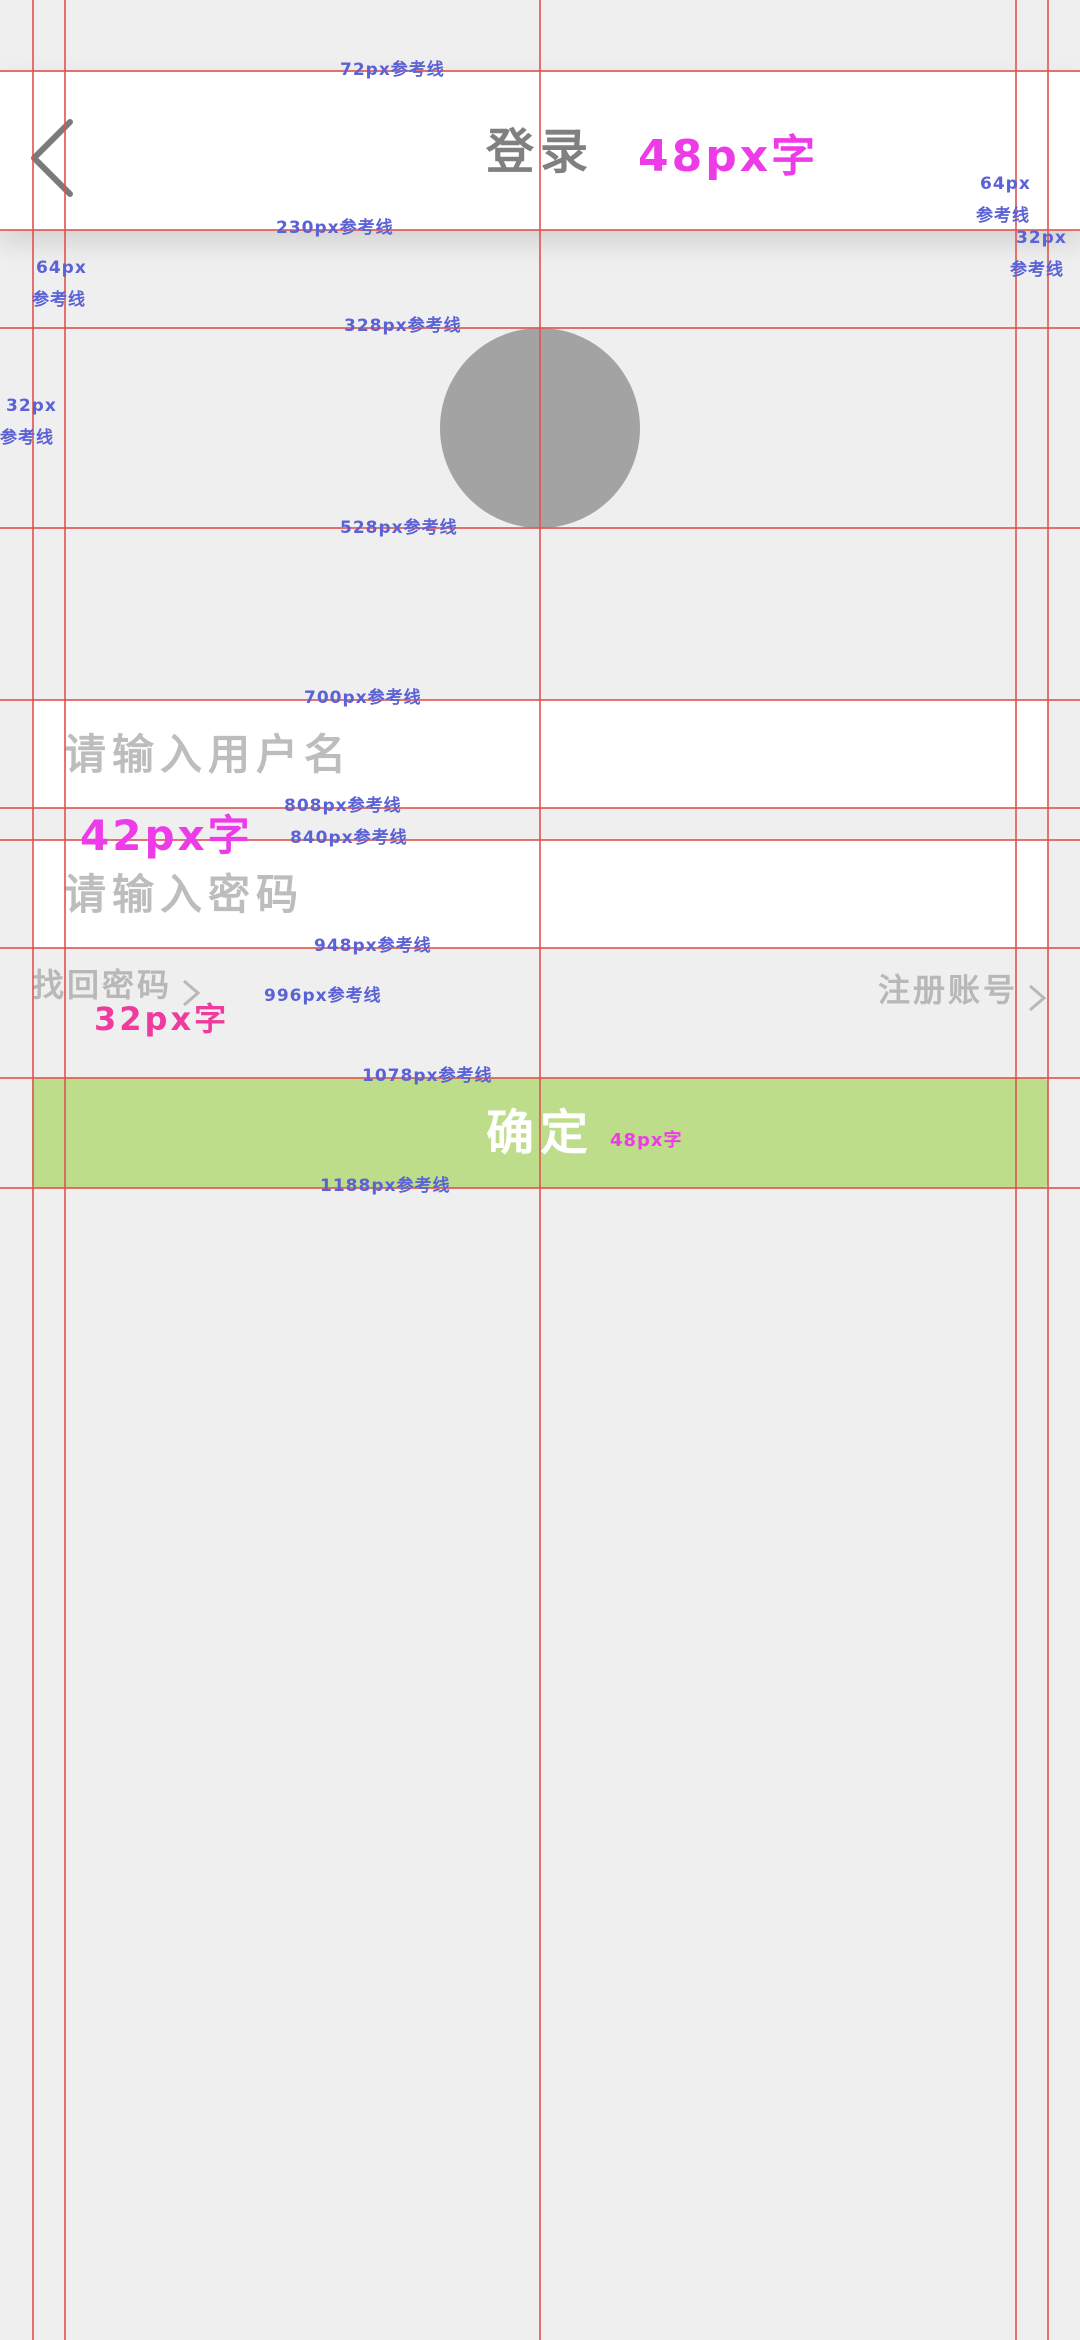 The width and height of the screenshot is (1080, 2340). What do you see at coordinates (1037, 994) in the screenshot?
I see `chevron-right-icon` at bounding box center [1037, 994].